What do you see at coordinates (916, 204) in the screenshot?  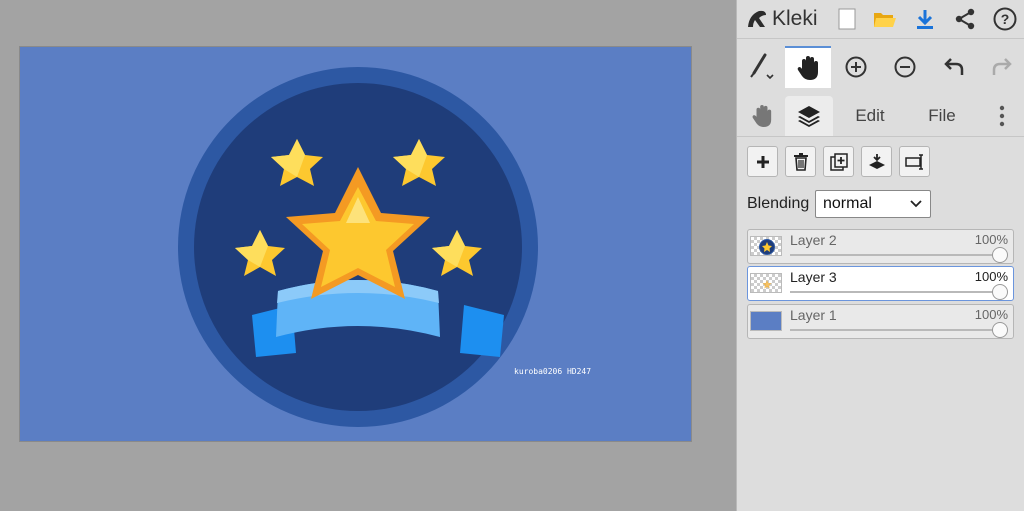 I see `chevron-down-icon` at bounding box center [916, 204].